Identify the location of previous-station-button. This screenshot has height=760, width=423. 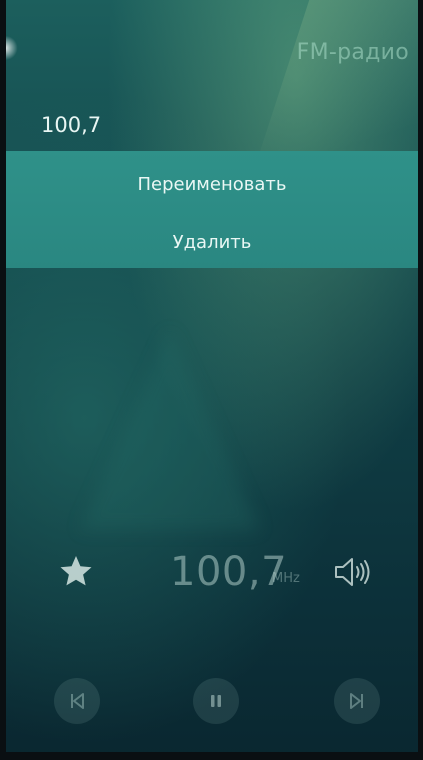
(77, 701).